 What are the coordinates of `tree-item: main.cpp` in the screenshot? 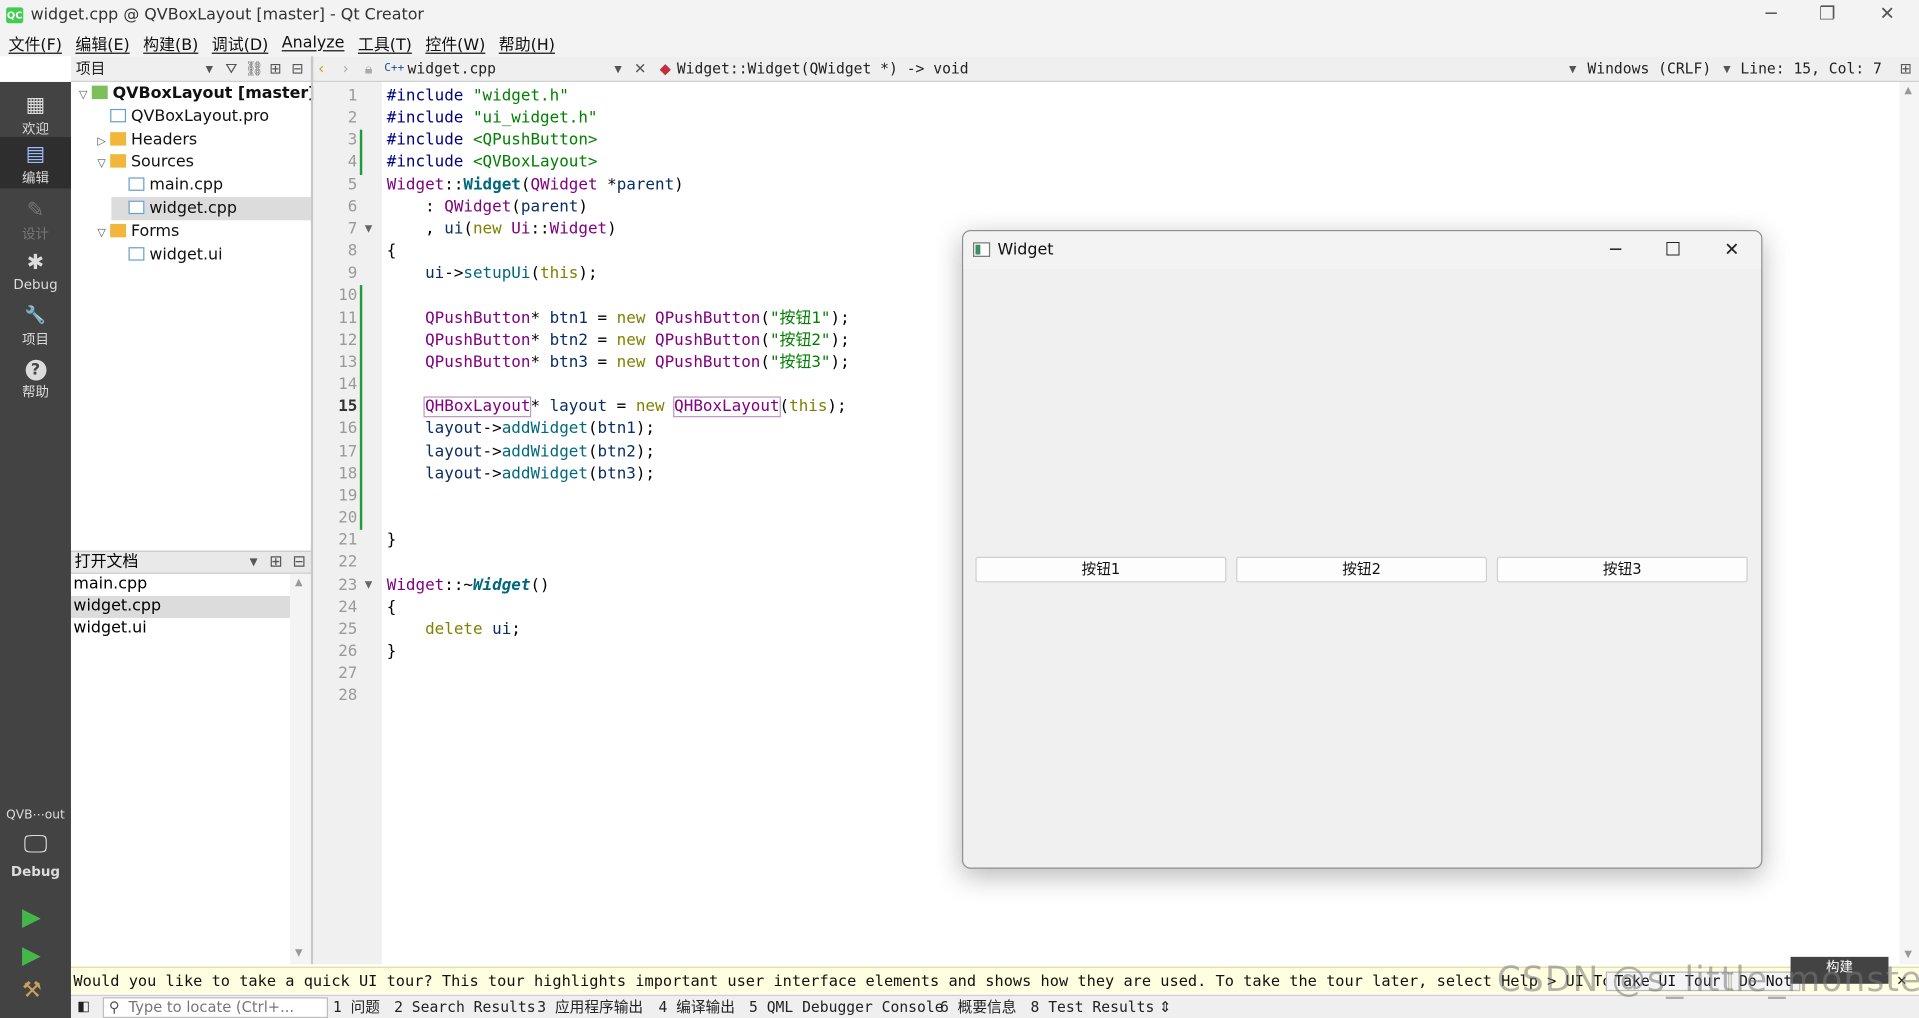 It's located at (210, 185).